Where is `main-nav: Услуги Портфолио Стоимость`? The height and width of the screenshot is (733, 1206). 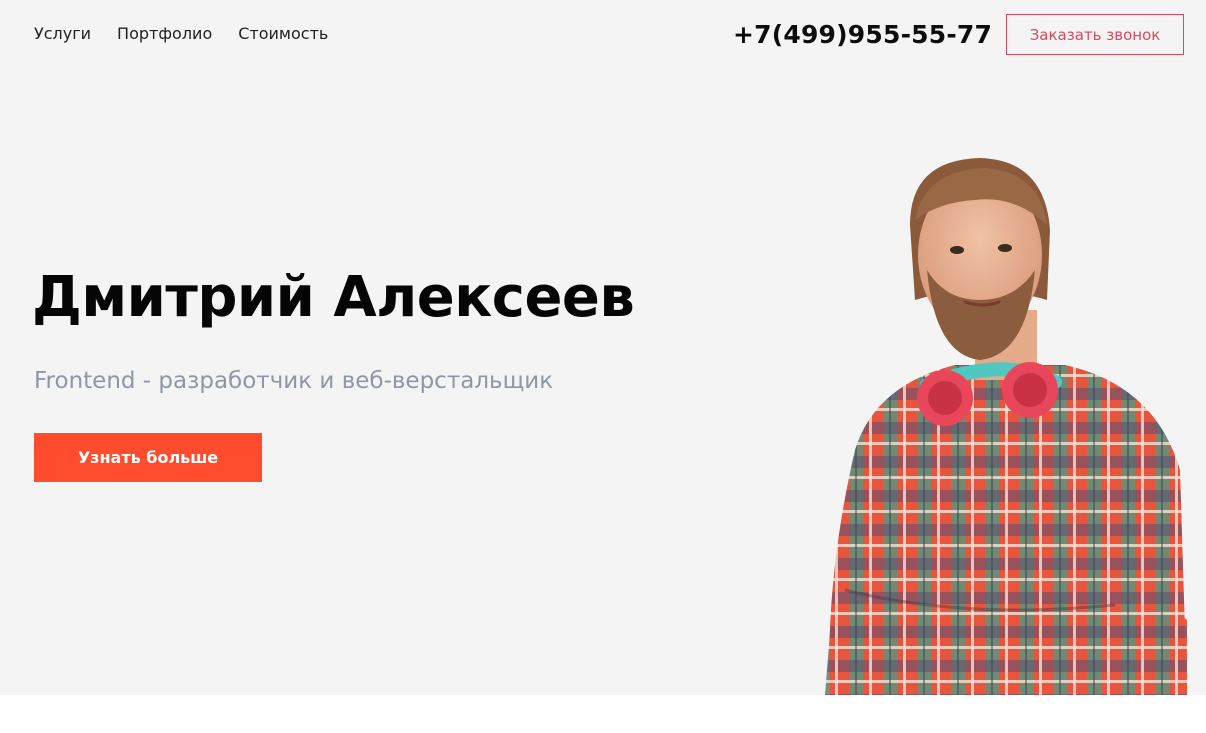
main-nav: Услуги Портфолио Стоимость is located at coordinates (181, 34).